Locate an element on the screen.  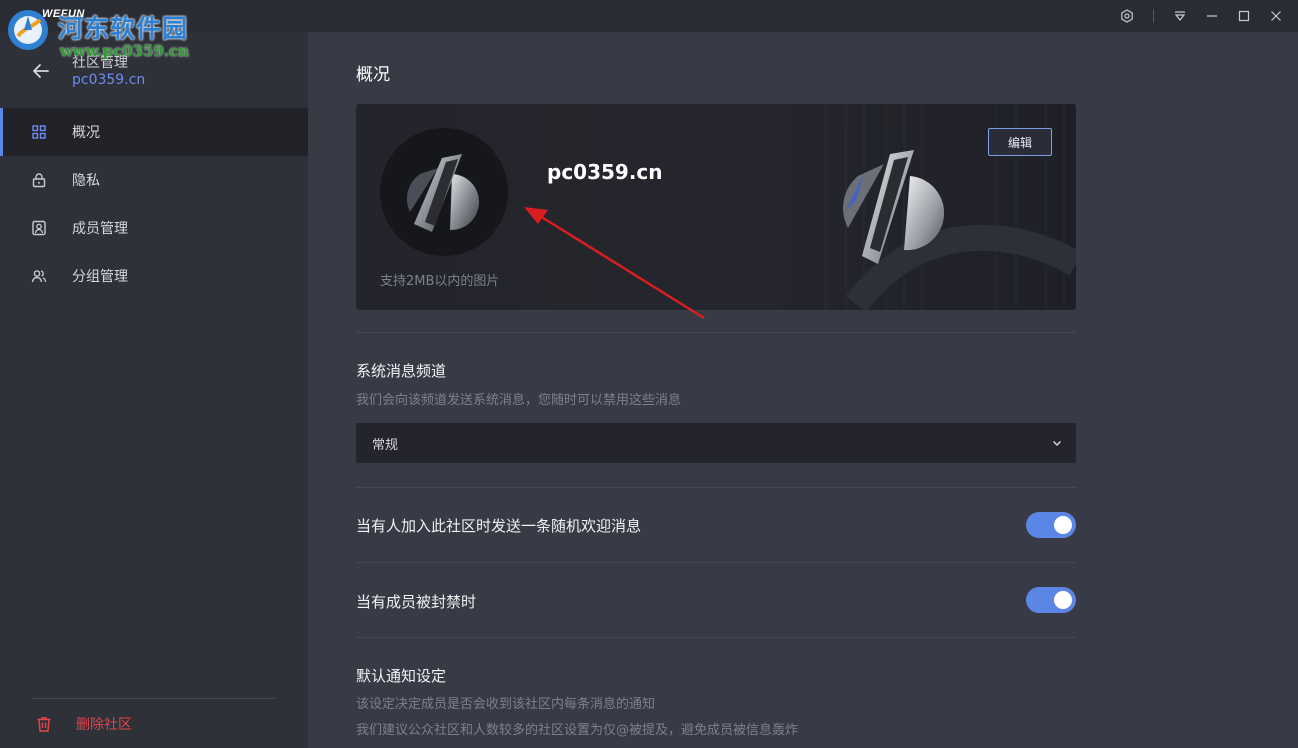
sidebar-item-members: 成员管理 is located at coordinates (154, 228).